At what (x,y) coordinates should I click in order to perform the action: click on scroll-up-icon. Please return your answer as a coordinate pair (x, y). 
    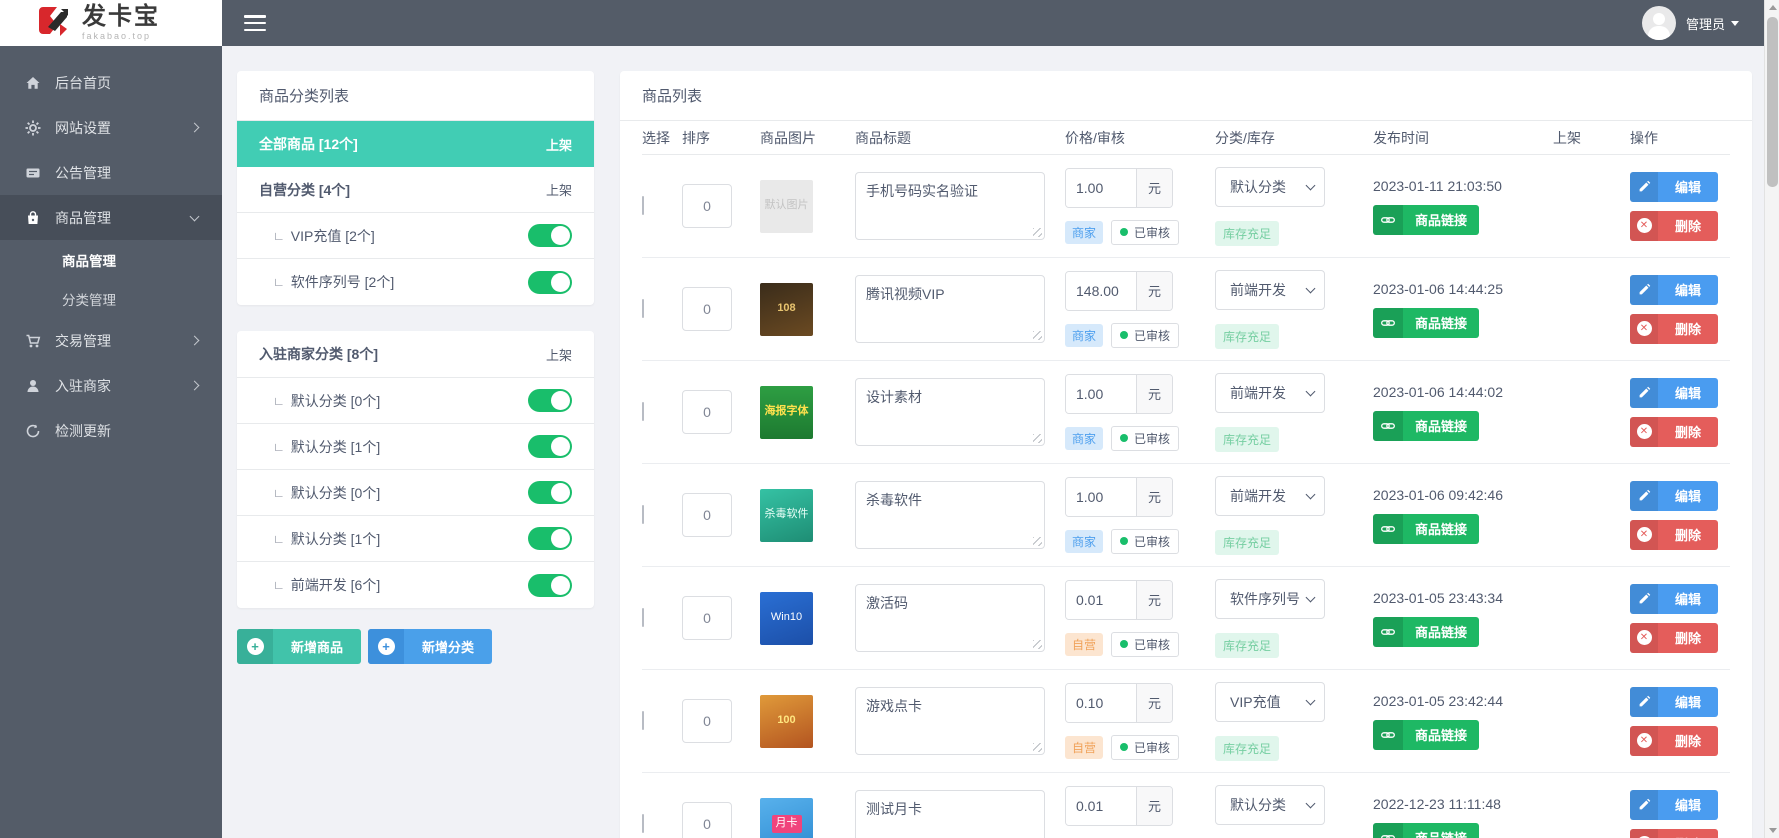
    Looking at the image, I should click on (1772, 7).